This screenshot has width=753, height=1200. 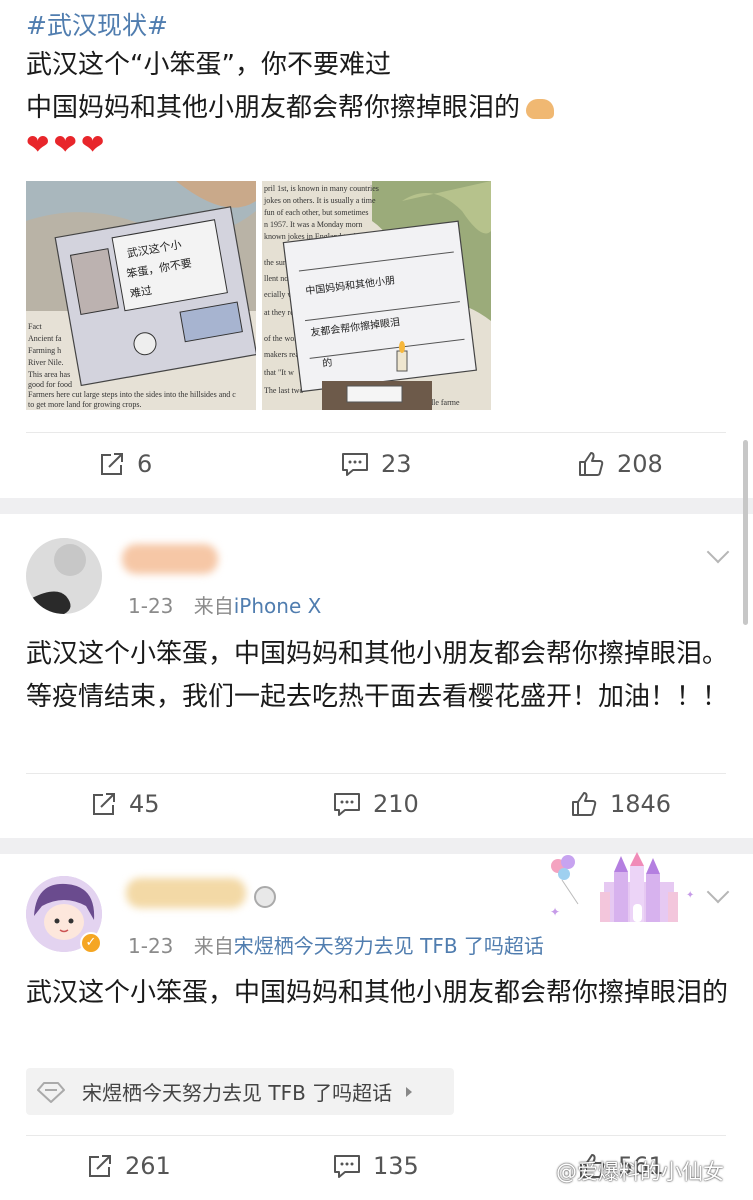 I want to click on svg-text: Fact, so click(x=35, y=326).